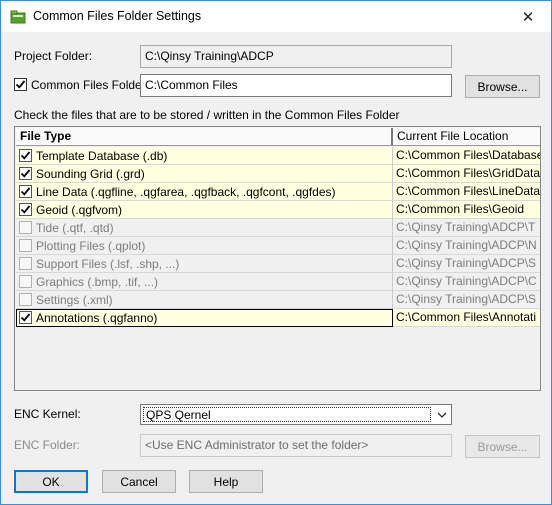 The width and height of the screenshot is (552, 505). What do you see at coordinates (296, 85) in the screenshot?
I see `common-folder-input: C:\Common Files` at bounding box center [296, 85].